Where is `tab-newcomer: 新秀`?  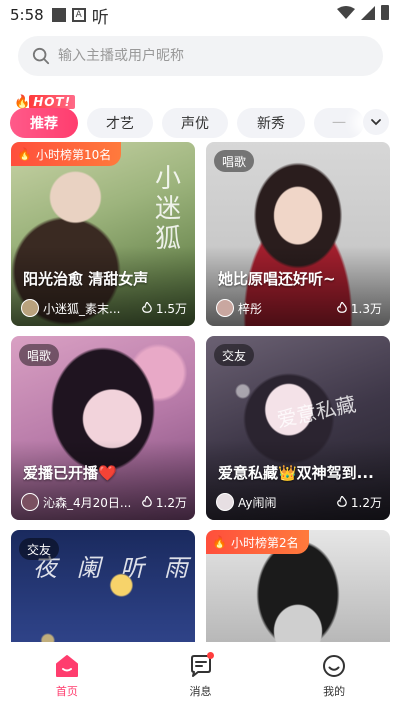
tab-newcomer: 新秀 is located at coordinates (271, 123).